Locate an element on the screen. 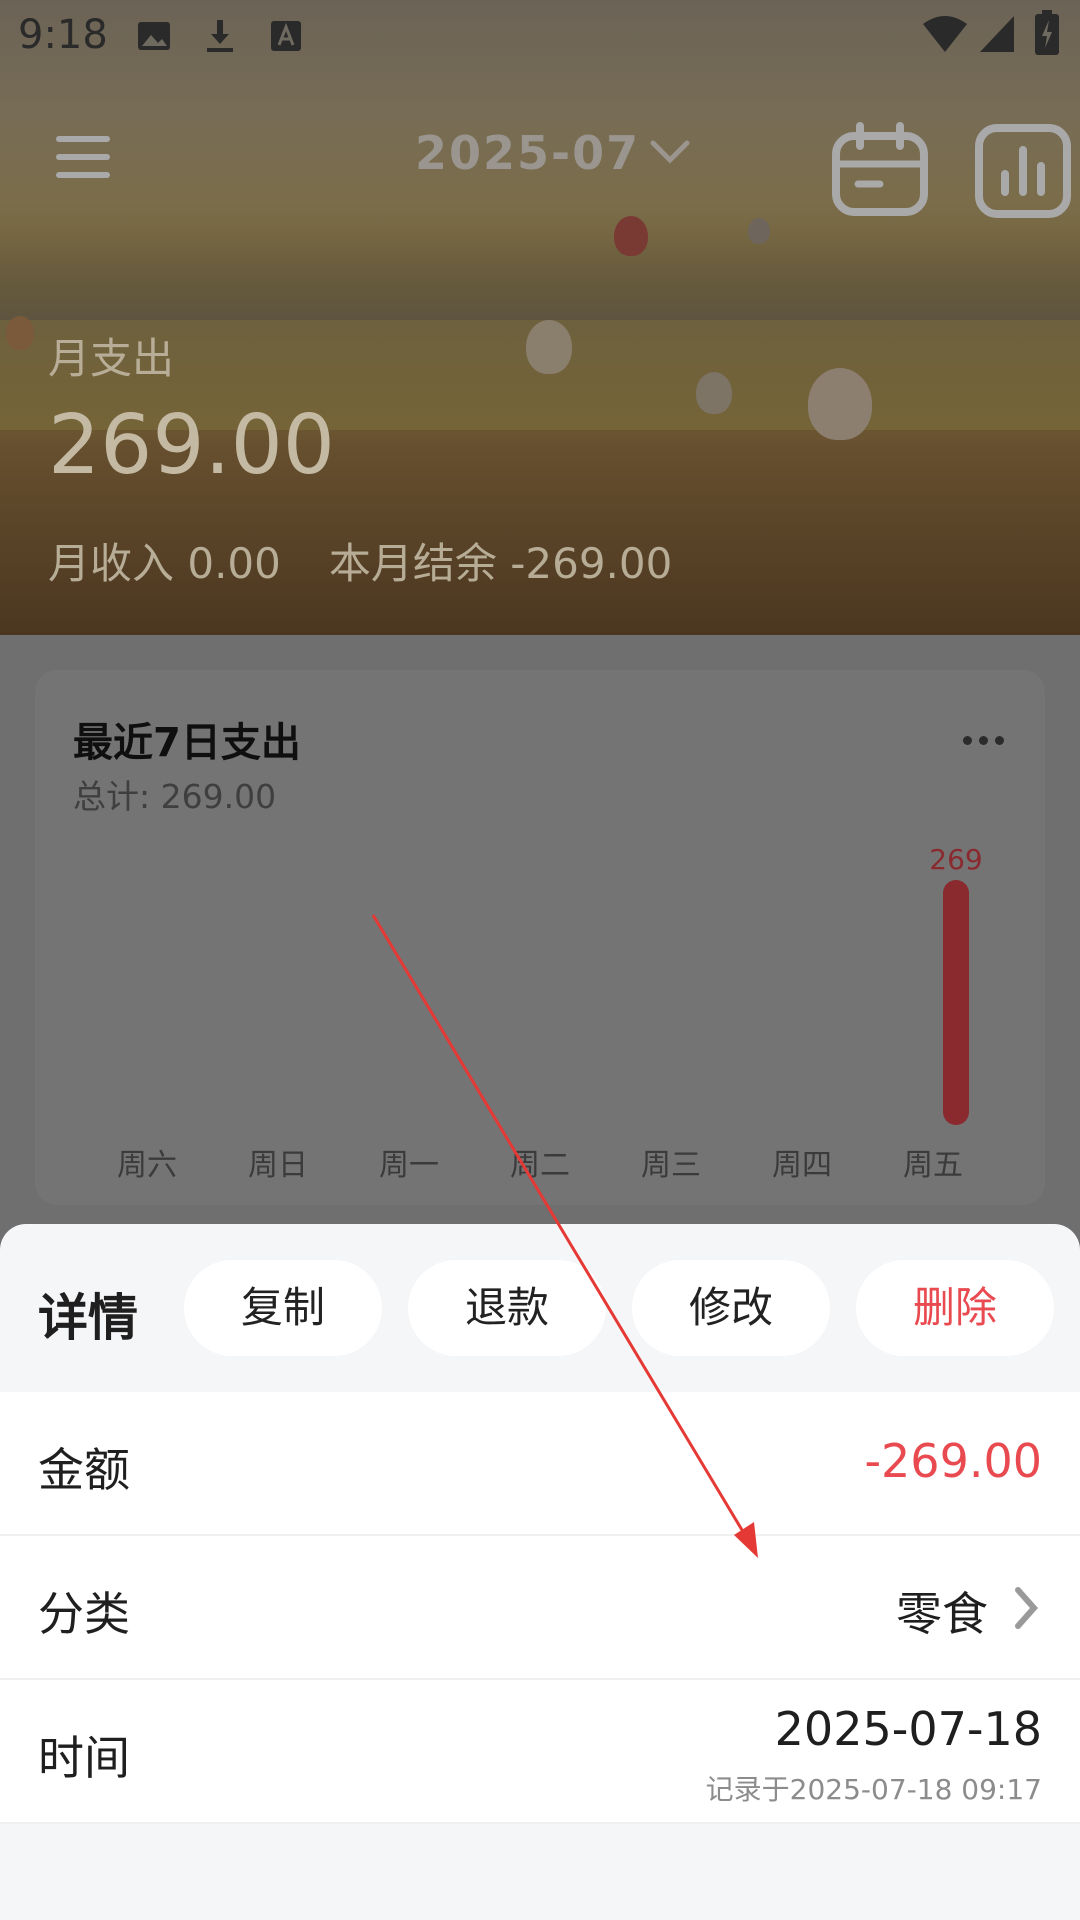 The height and width of the screenshot is (1920, 1080). chart-data-label: 269 is located at coordinates (956, 859).